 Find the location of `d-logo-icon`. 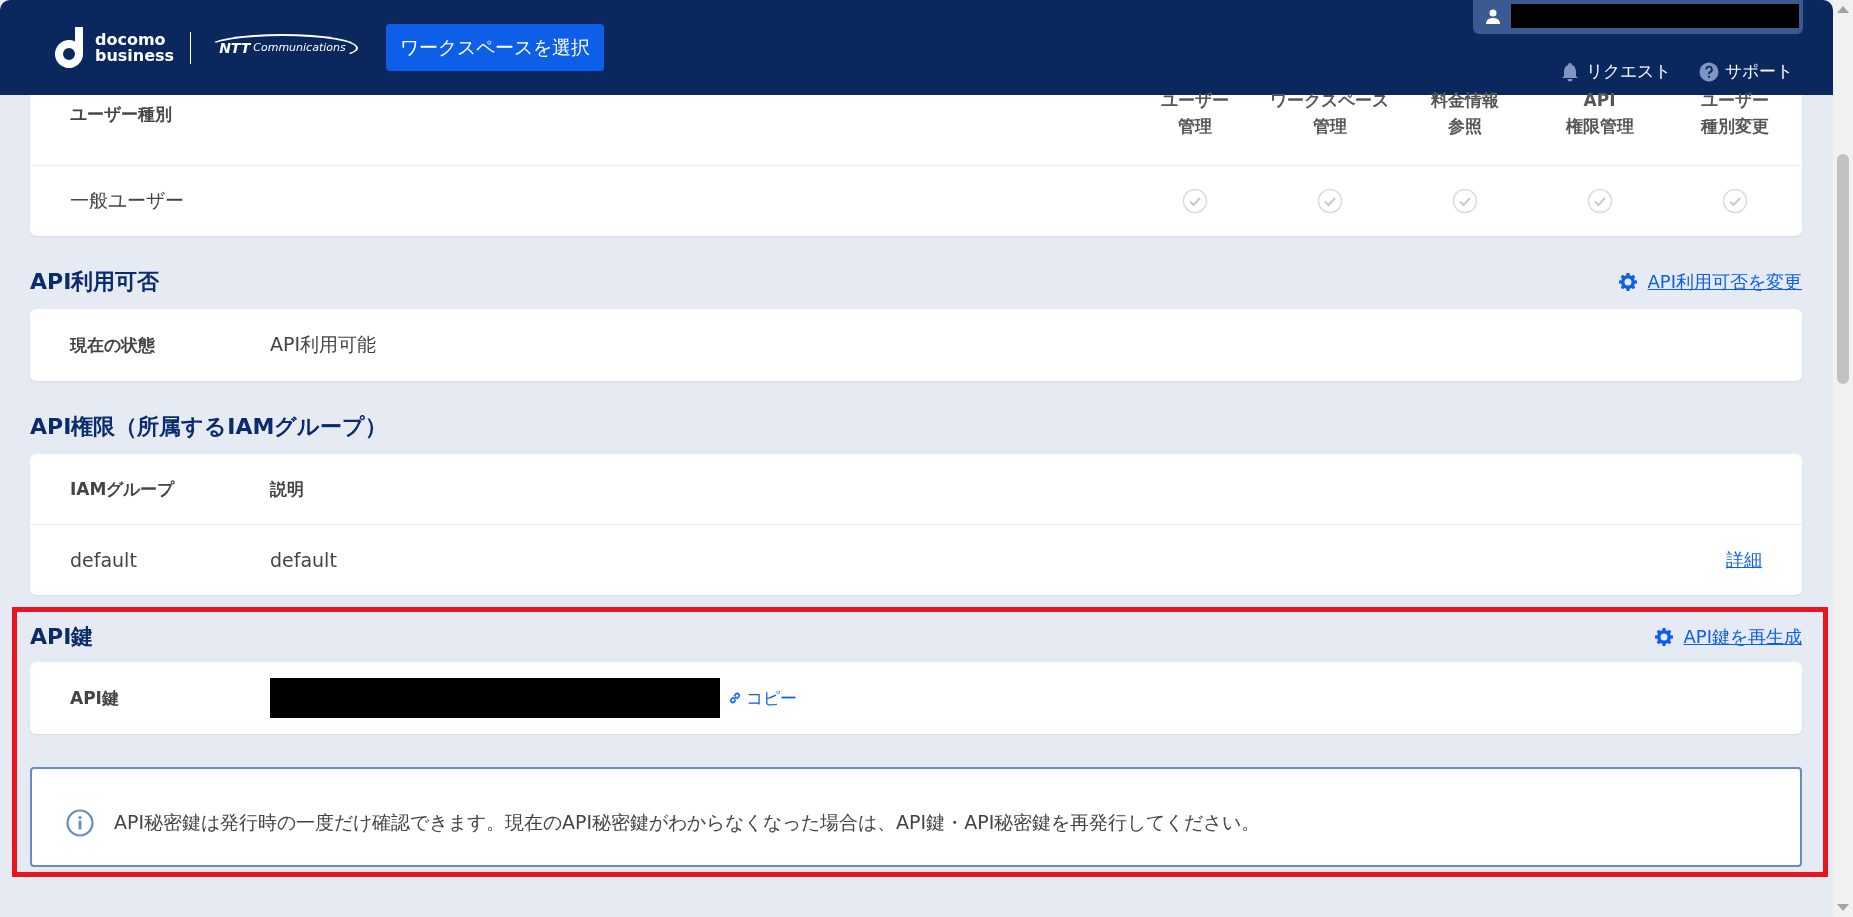

d-logo-icon is located at coordinates (70, 47).